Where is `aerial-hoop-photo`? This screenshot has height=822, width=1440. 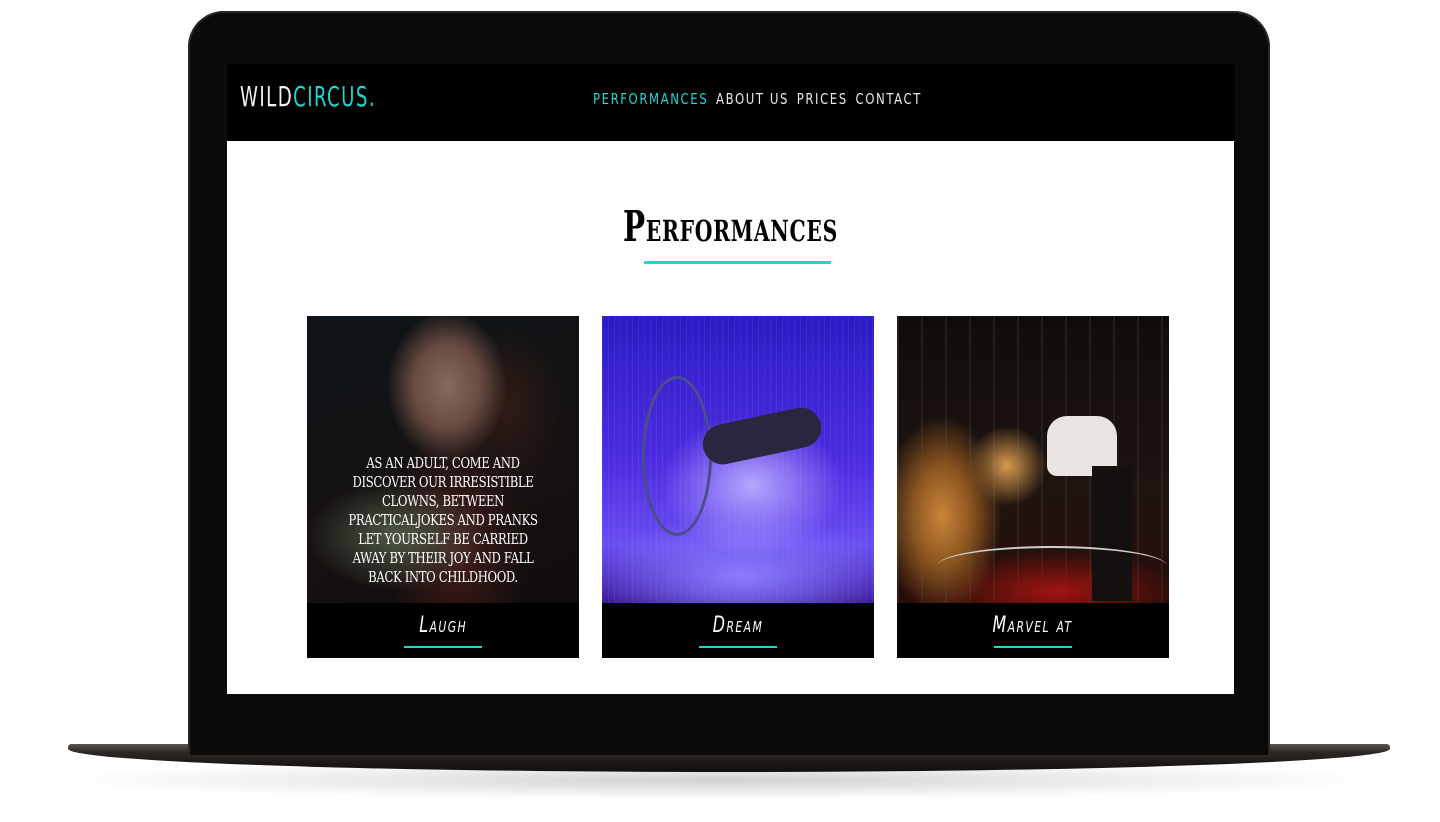
aerial-hoop-photo is located at coordinates (738, 459).